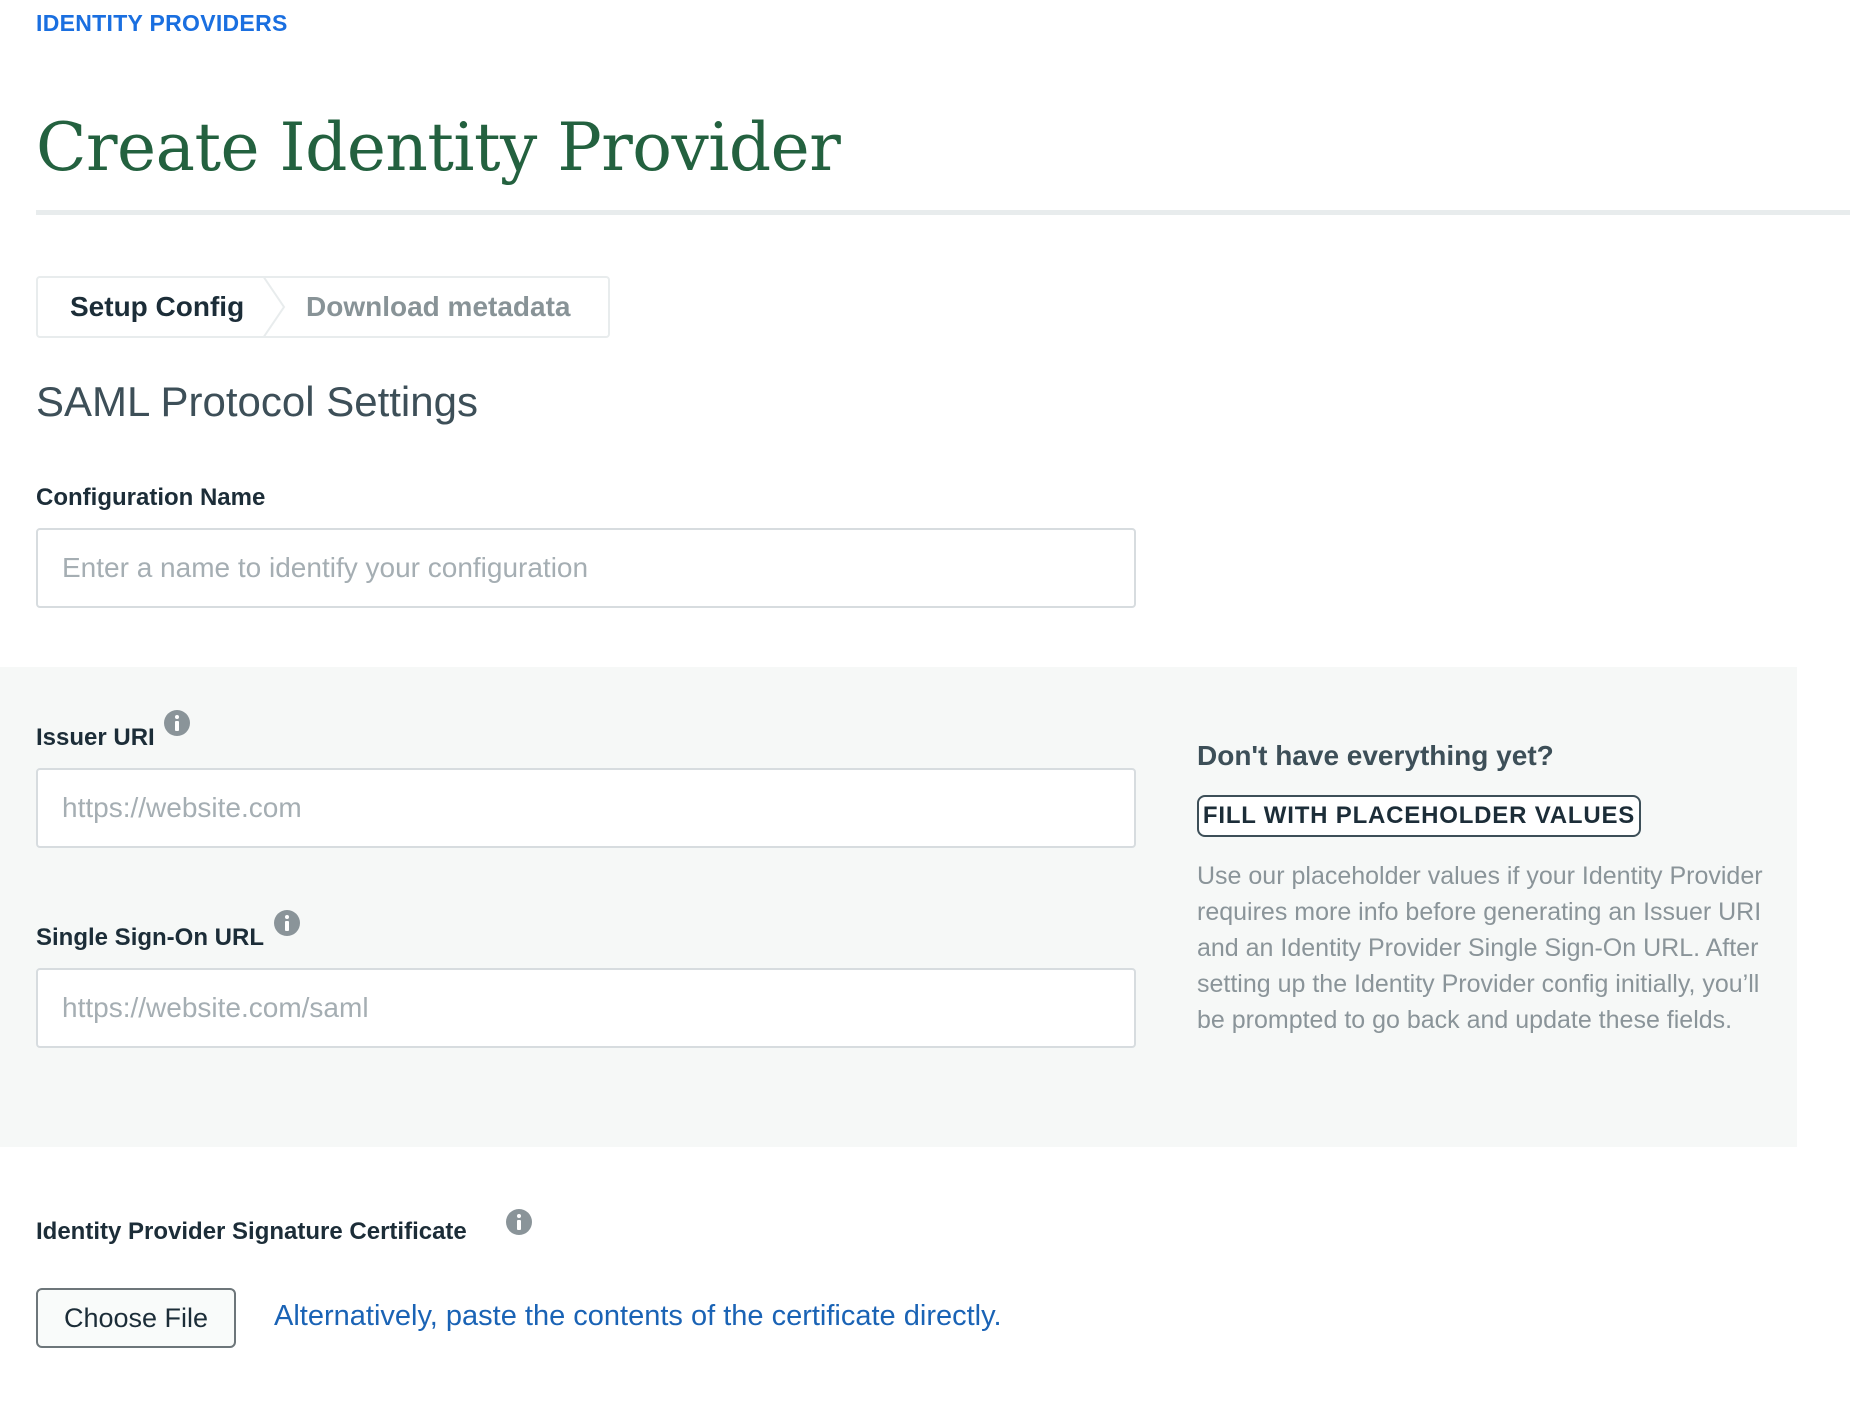 The width and height of the screenshot is (1850, 1404). Describe the element at coordinates (151, 497) in the screenshot. I see `configuration-name-label: Configuration Name` at that location.